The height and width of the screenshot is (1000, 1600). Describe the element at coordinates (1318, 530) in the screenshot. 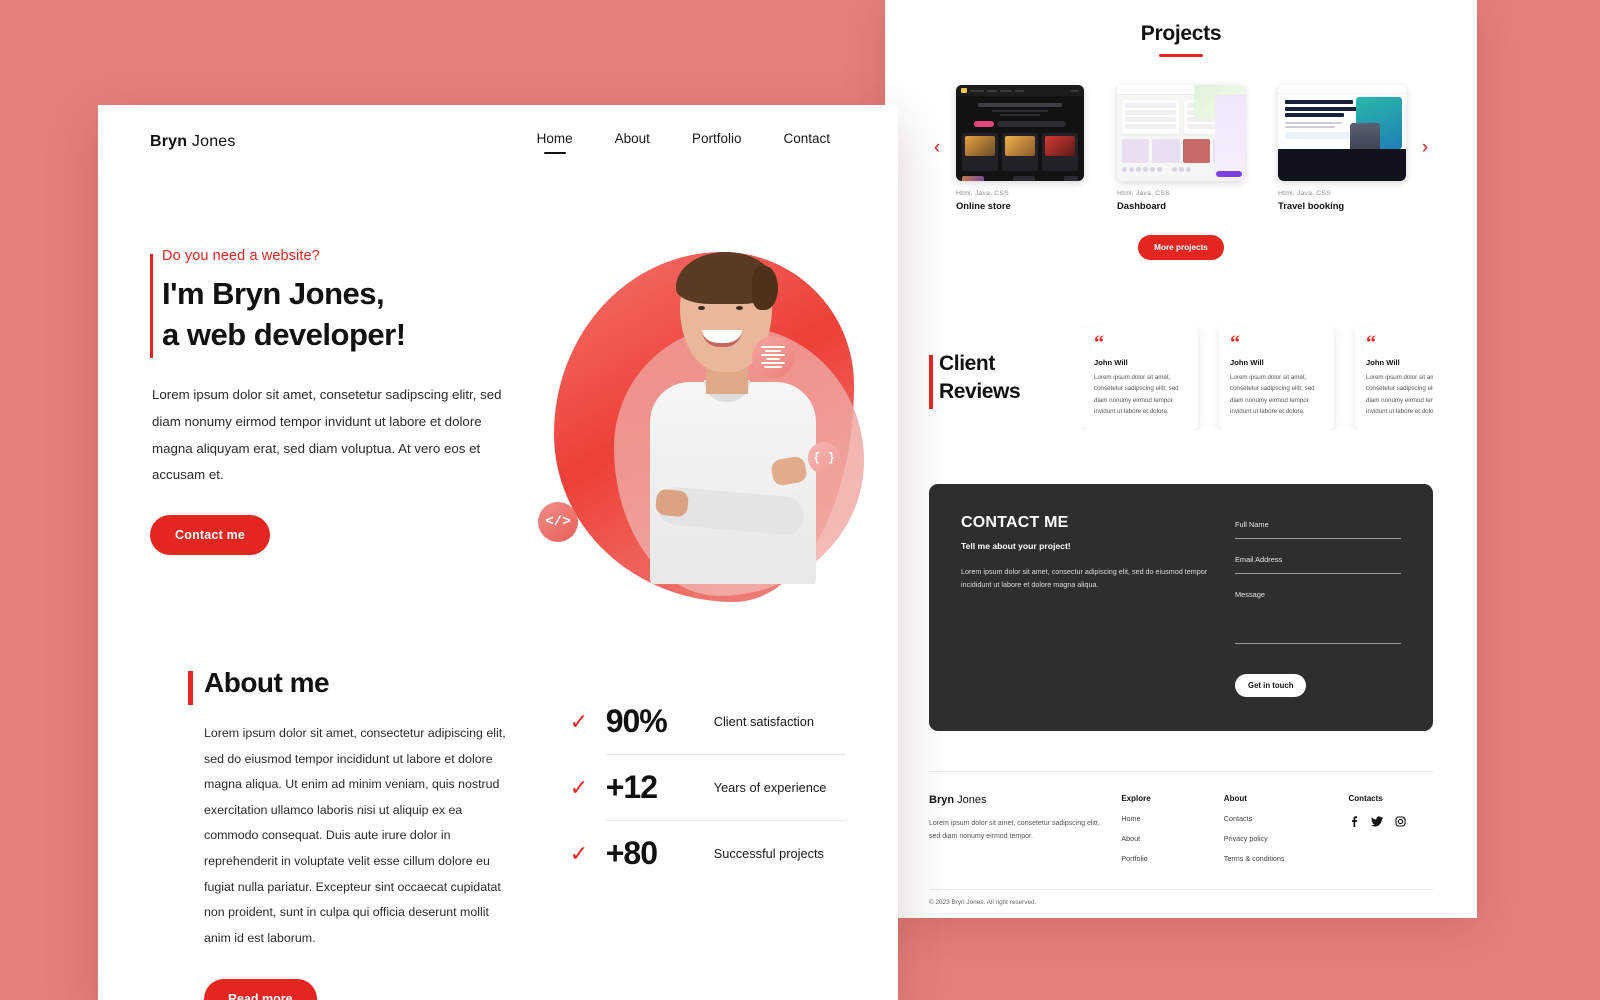

I see `full-name-field: Full Name` at that location.